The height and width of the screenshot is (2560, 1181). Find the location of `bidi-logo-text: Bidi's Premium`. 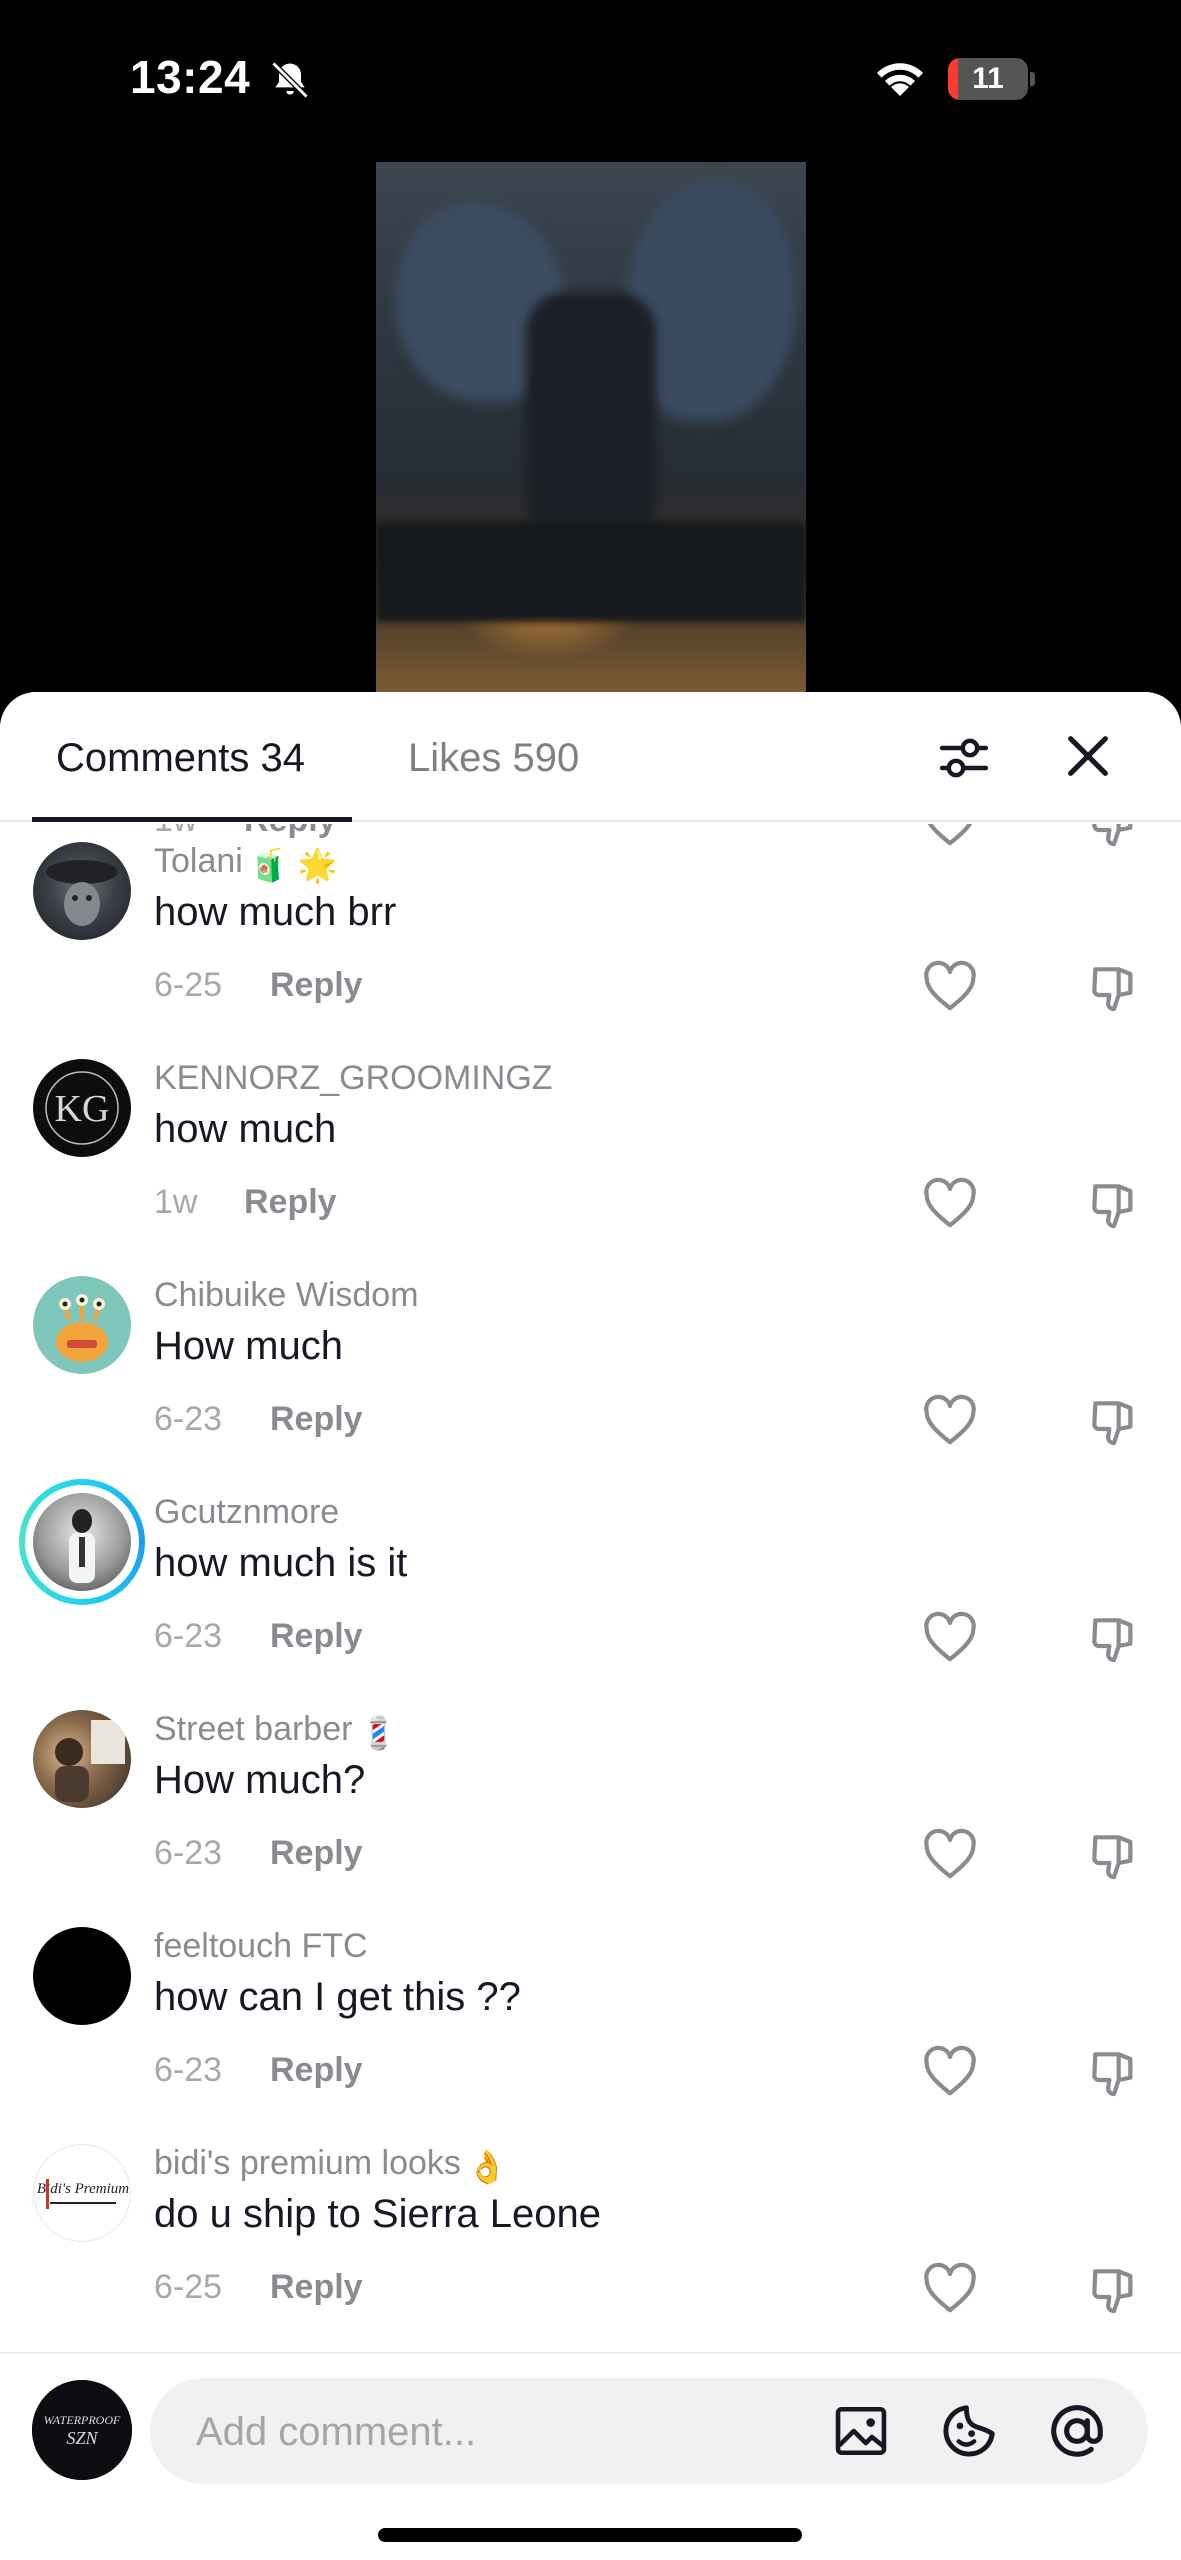

bidi-logo-text: Bidi's Premium is located at coordinates (83, 2189).